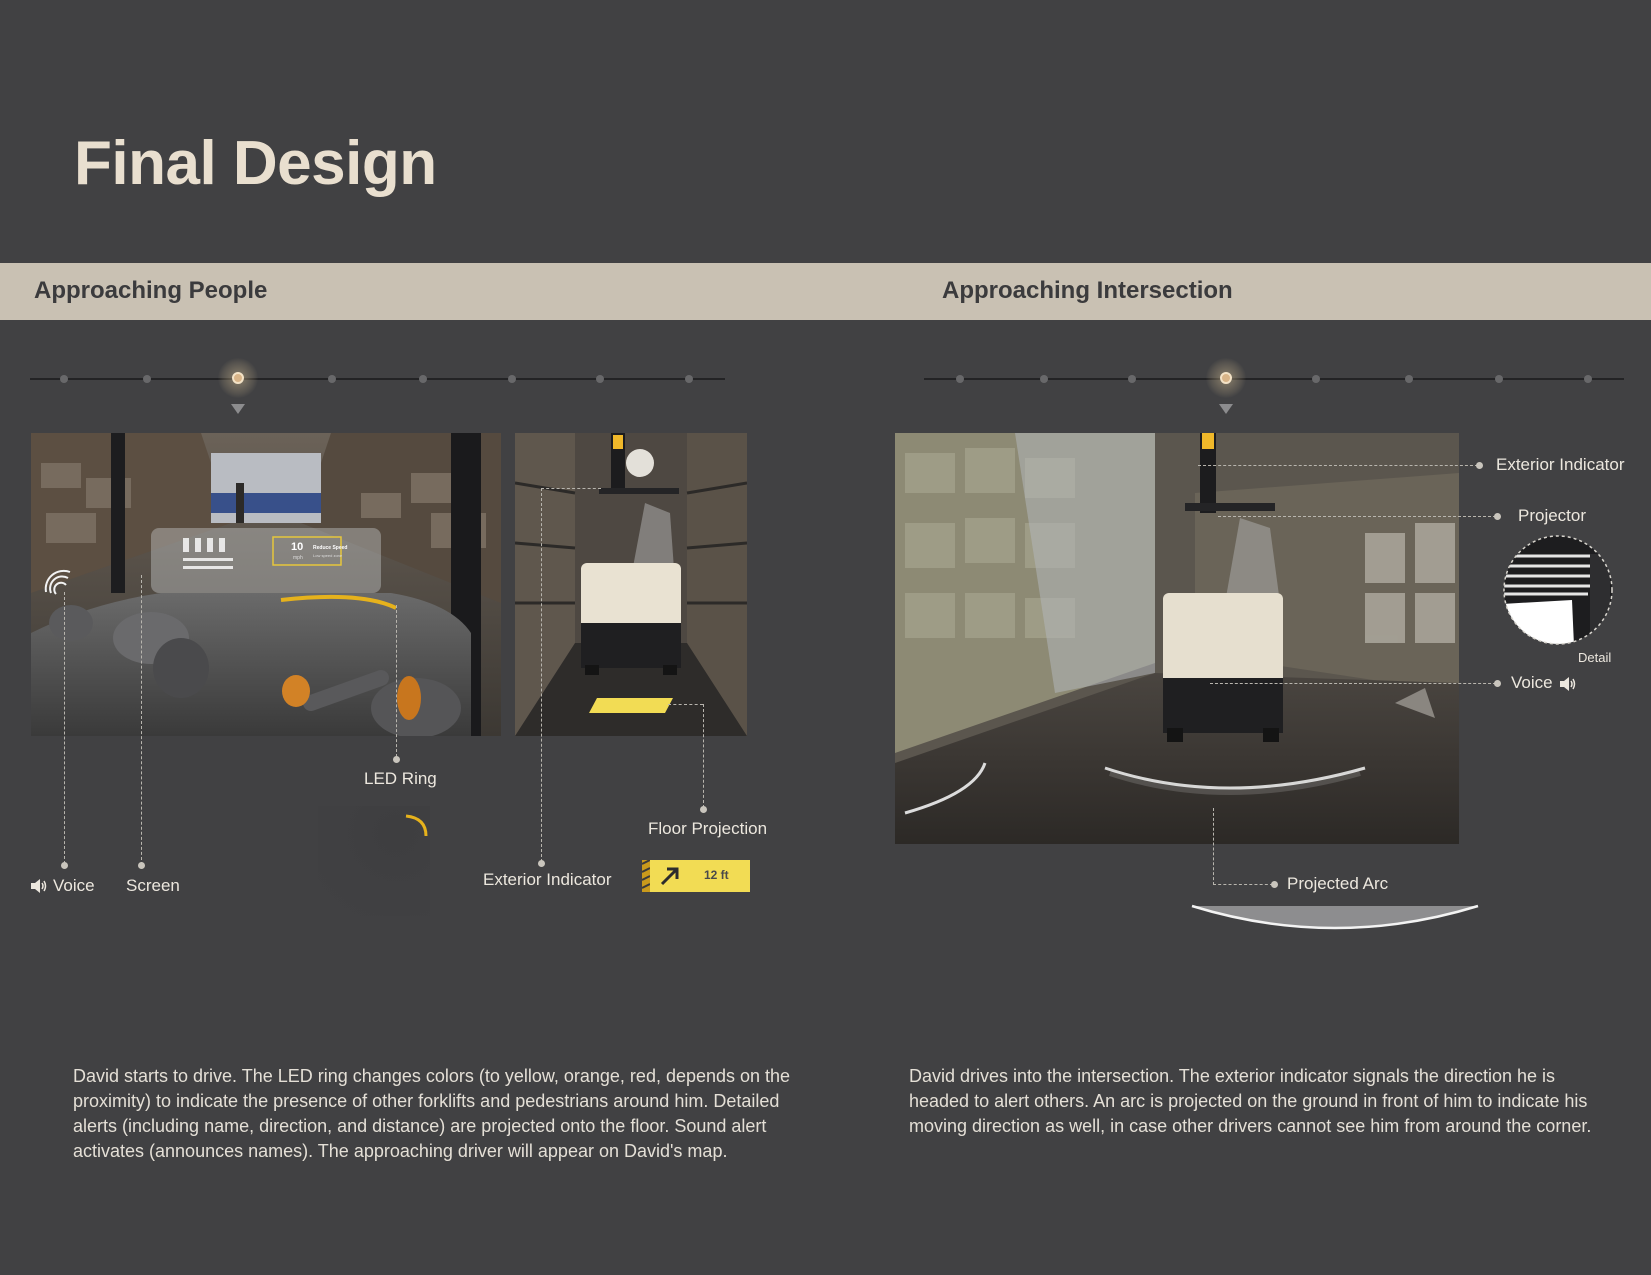  What do you see at coordinates (153, 885) in the screenshot?
I see `label-screen: Screen` at bounding box center [153, 885].